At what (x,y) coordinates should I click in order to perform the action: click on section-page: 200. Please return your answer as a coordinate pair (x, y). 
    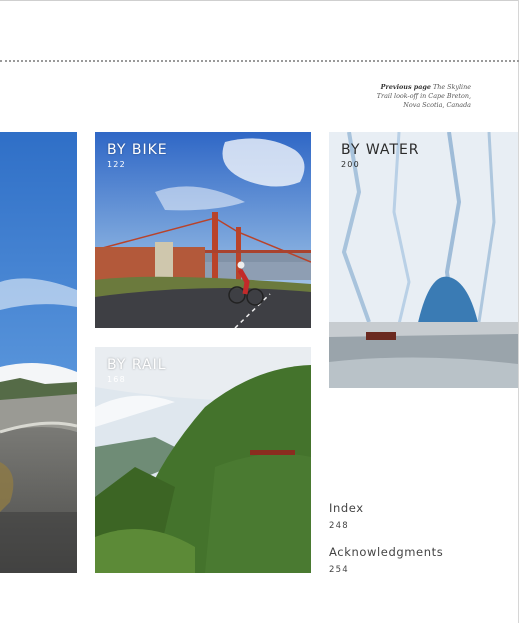
    Looking at the image, I should click on (350, 164).